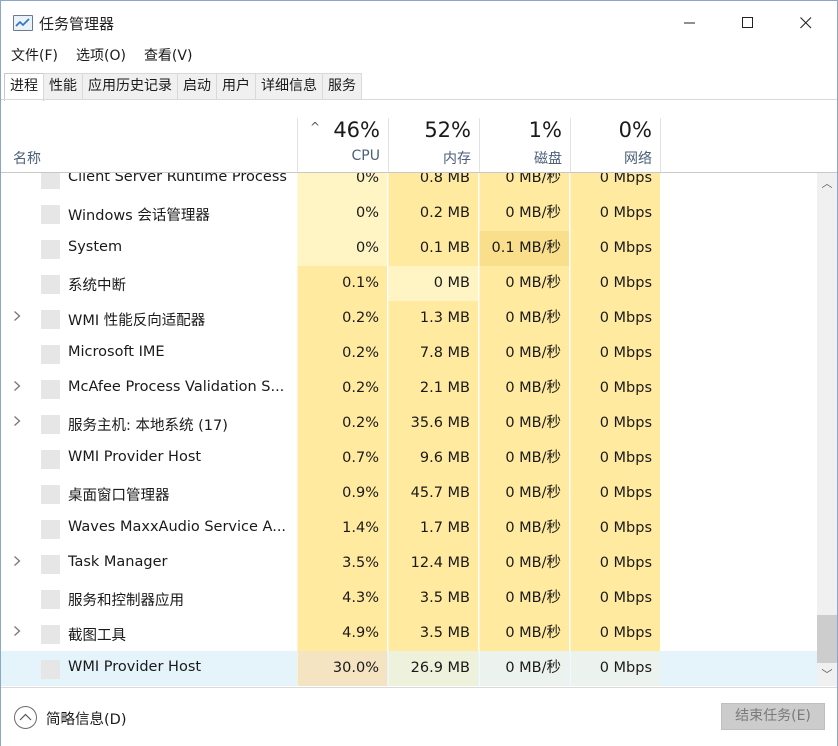  Describe the element at coordinates (137, 321) in the screenshot. I see `process-name: WMI 性能反向适配器` at that location.